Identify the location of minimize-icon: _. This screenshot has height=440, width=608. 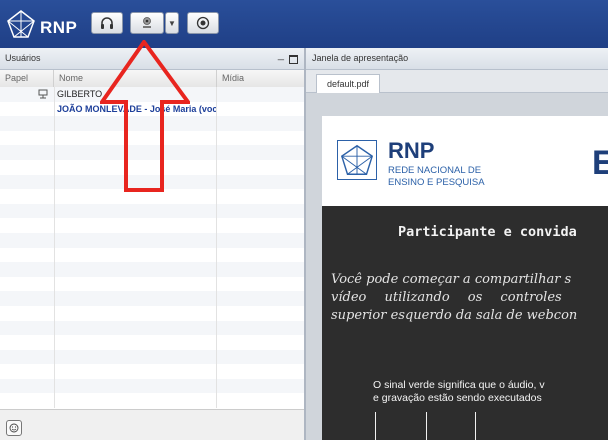
(281, 55).